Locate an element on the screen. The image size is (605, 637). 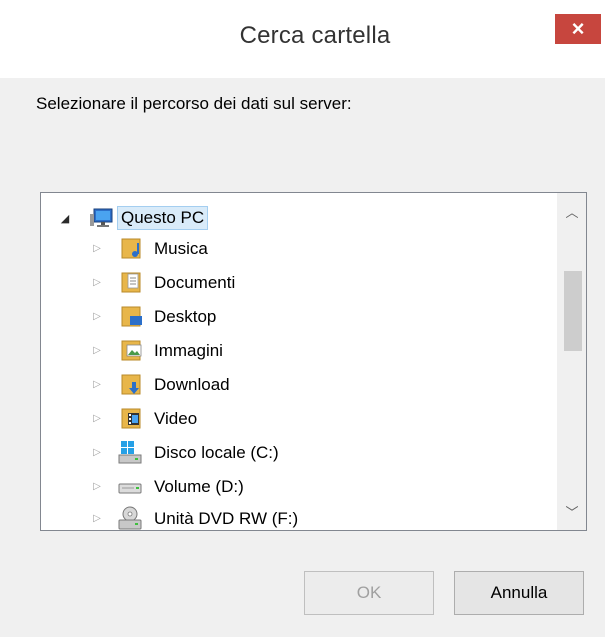
tree-item-label: Disco locale (C:) is located at coordinates (216, 452).